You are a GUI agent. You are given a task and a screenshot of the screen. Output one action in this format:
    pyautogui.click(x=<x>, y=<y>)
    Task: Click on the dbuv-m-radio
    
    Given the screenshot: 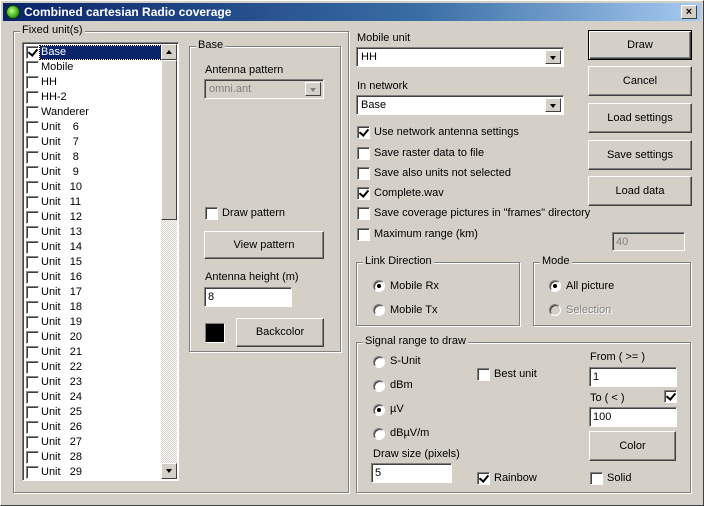 What is the action you would take?
    pyautogui.click(x=379, y=434)
    